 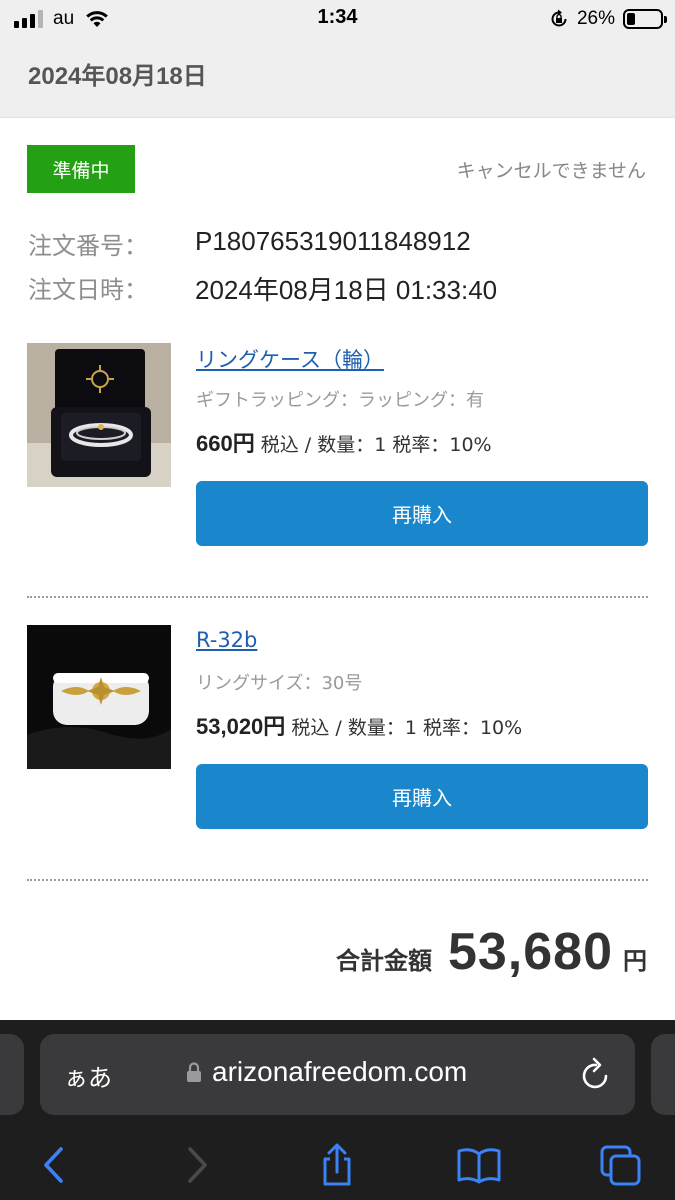 What do you see at coordinates (99, 697) in the screenshot?
I see `product-image-ring` at bounding box center [99, 697].